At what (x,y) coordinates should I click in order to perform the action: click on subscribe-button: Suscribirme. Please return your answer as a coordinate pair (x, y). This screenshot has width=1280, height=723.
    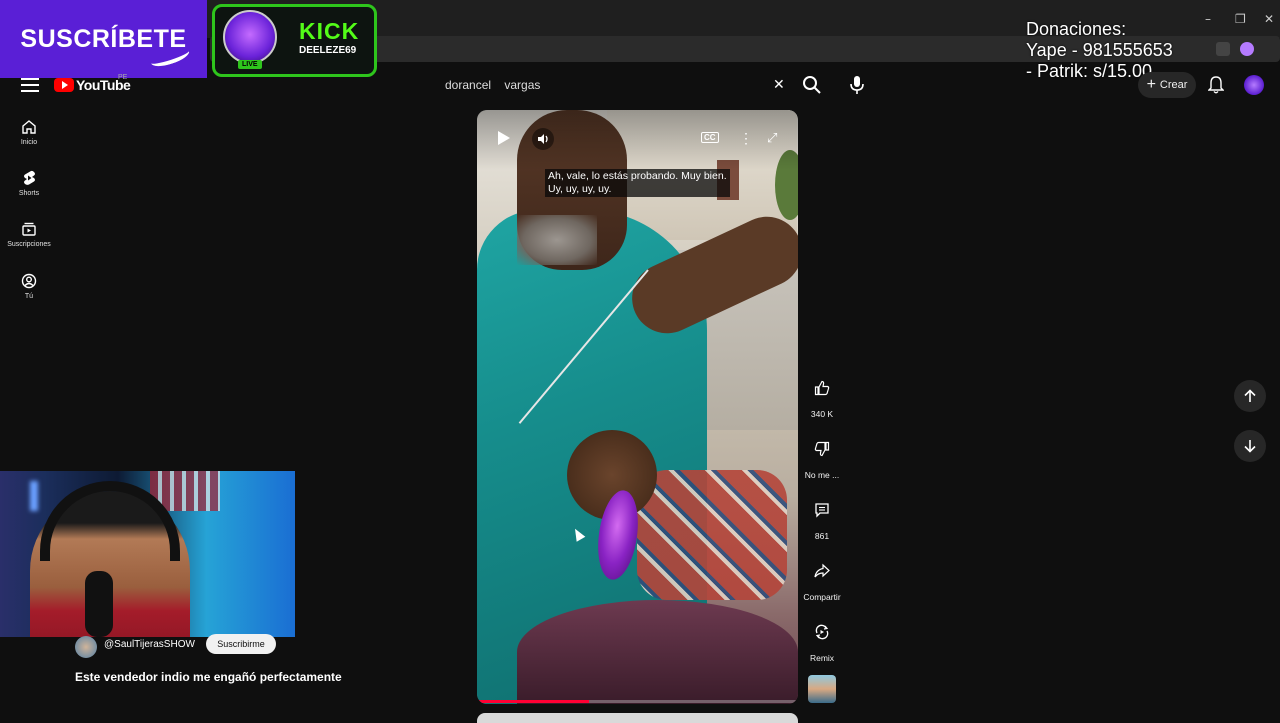
    Looking at the image, I should click on (241, 644).